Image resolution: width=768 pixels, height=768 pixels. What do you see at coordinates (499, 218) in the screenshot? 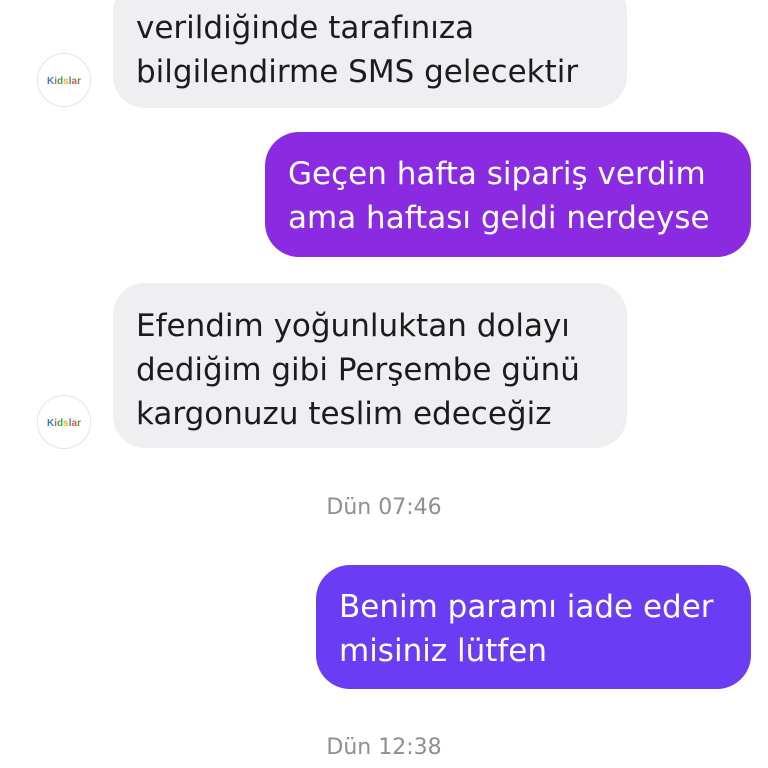
I see `message-line: ama haftası geldi nerdeyse` at bounding box center [499, 218].